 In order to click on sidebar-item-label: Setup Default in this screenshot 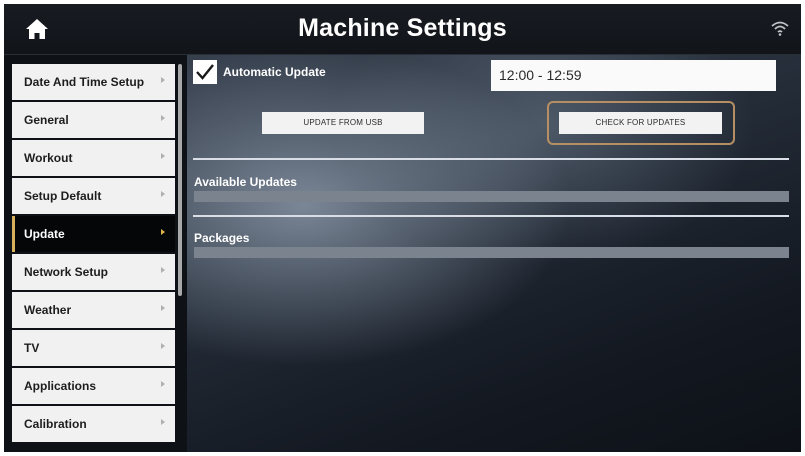, I will do `click(63, 196)`.